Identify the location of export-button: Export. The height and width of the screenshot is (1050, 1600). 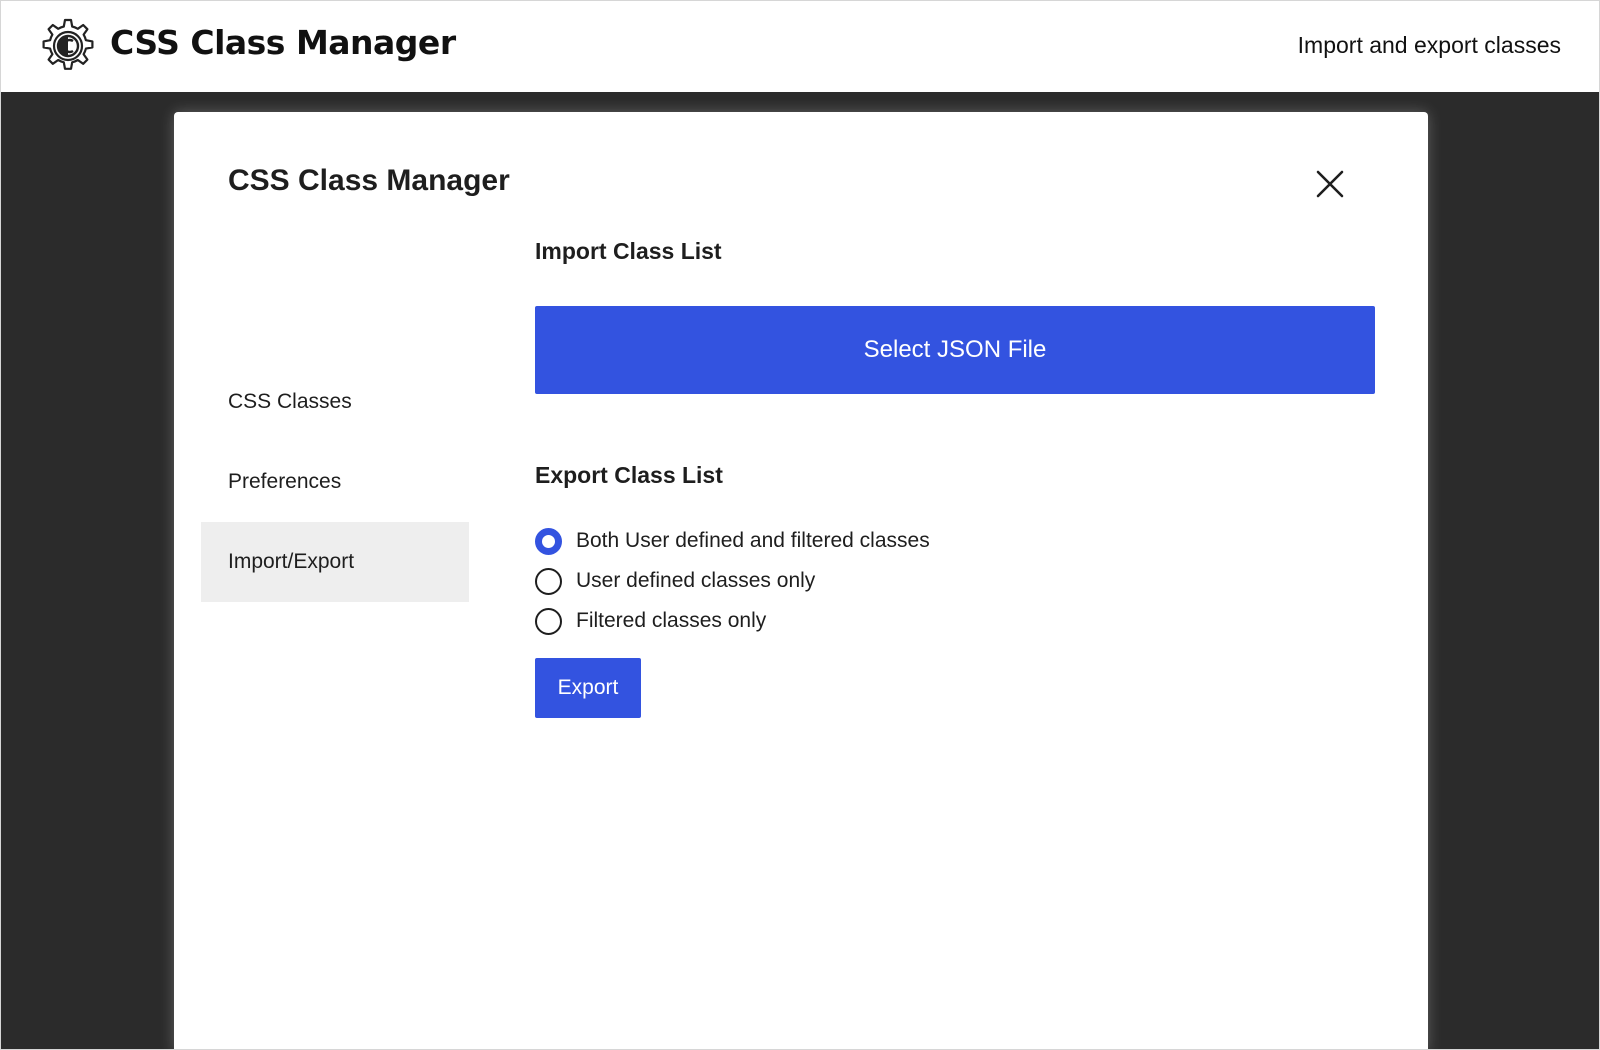
(588, 688).